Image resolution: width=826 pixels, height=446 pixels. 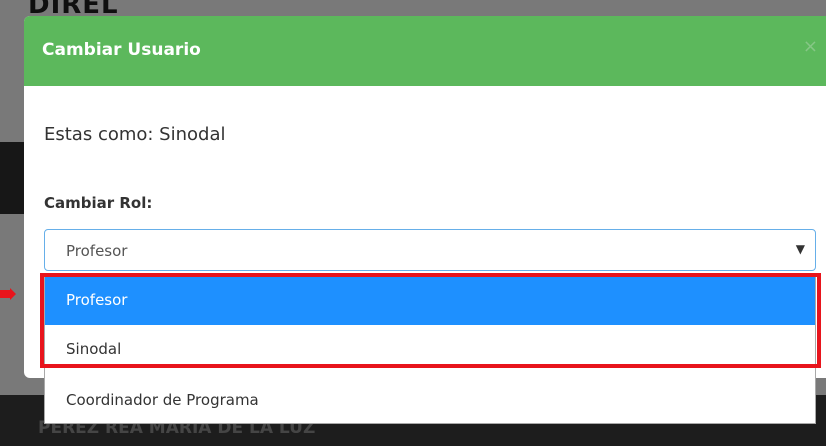 What do you see at coordinates (430, 250) in the screenshot?
I see `role-select: Profesor ▼` at bounding box center [430, 250].